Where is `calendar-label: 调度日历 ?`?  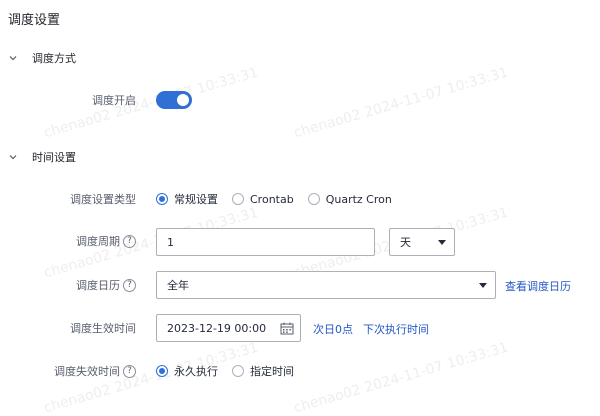 calendar-label: 调度日历 ? is located at coordinates (88, 285).